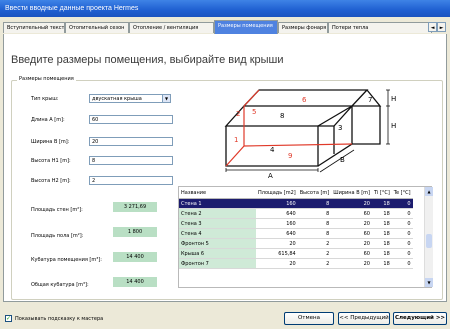  I want to click on diagram-num-7: 7, so click(370, 100).